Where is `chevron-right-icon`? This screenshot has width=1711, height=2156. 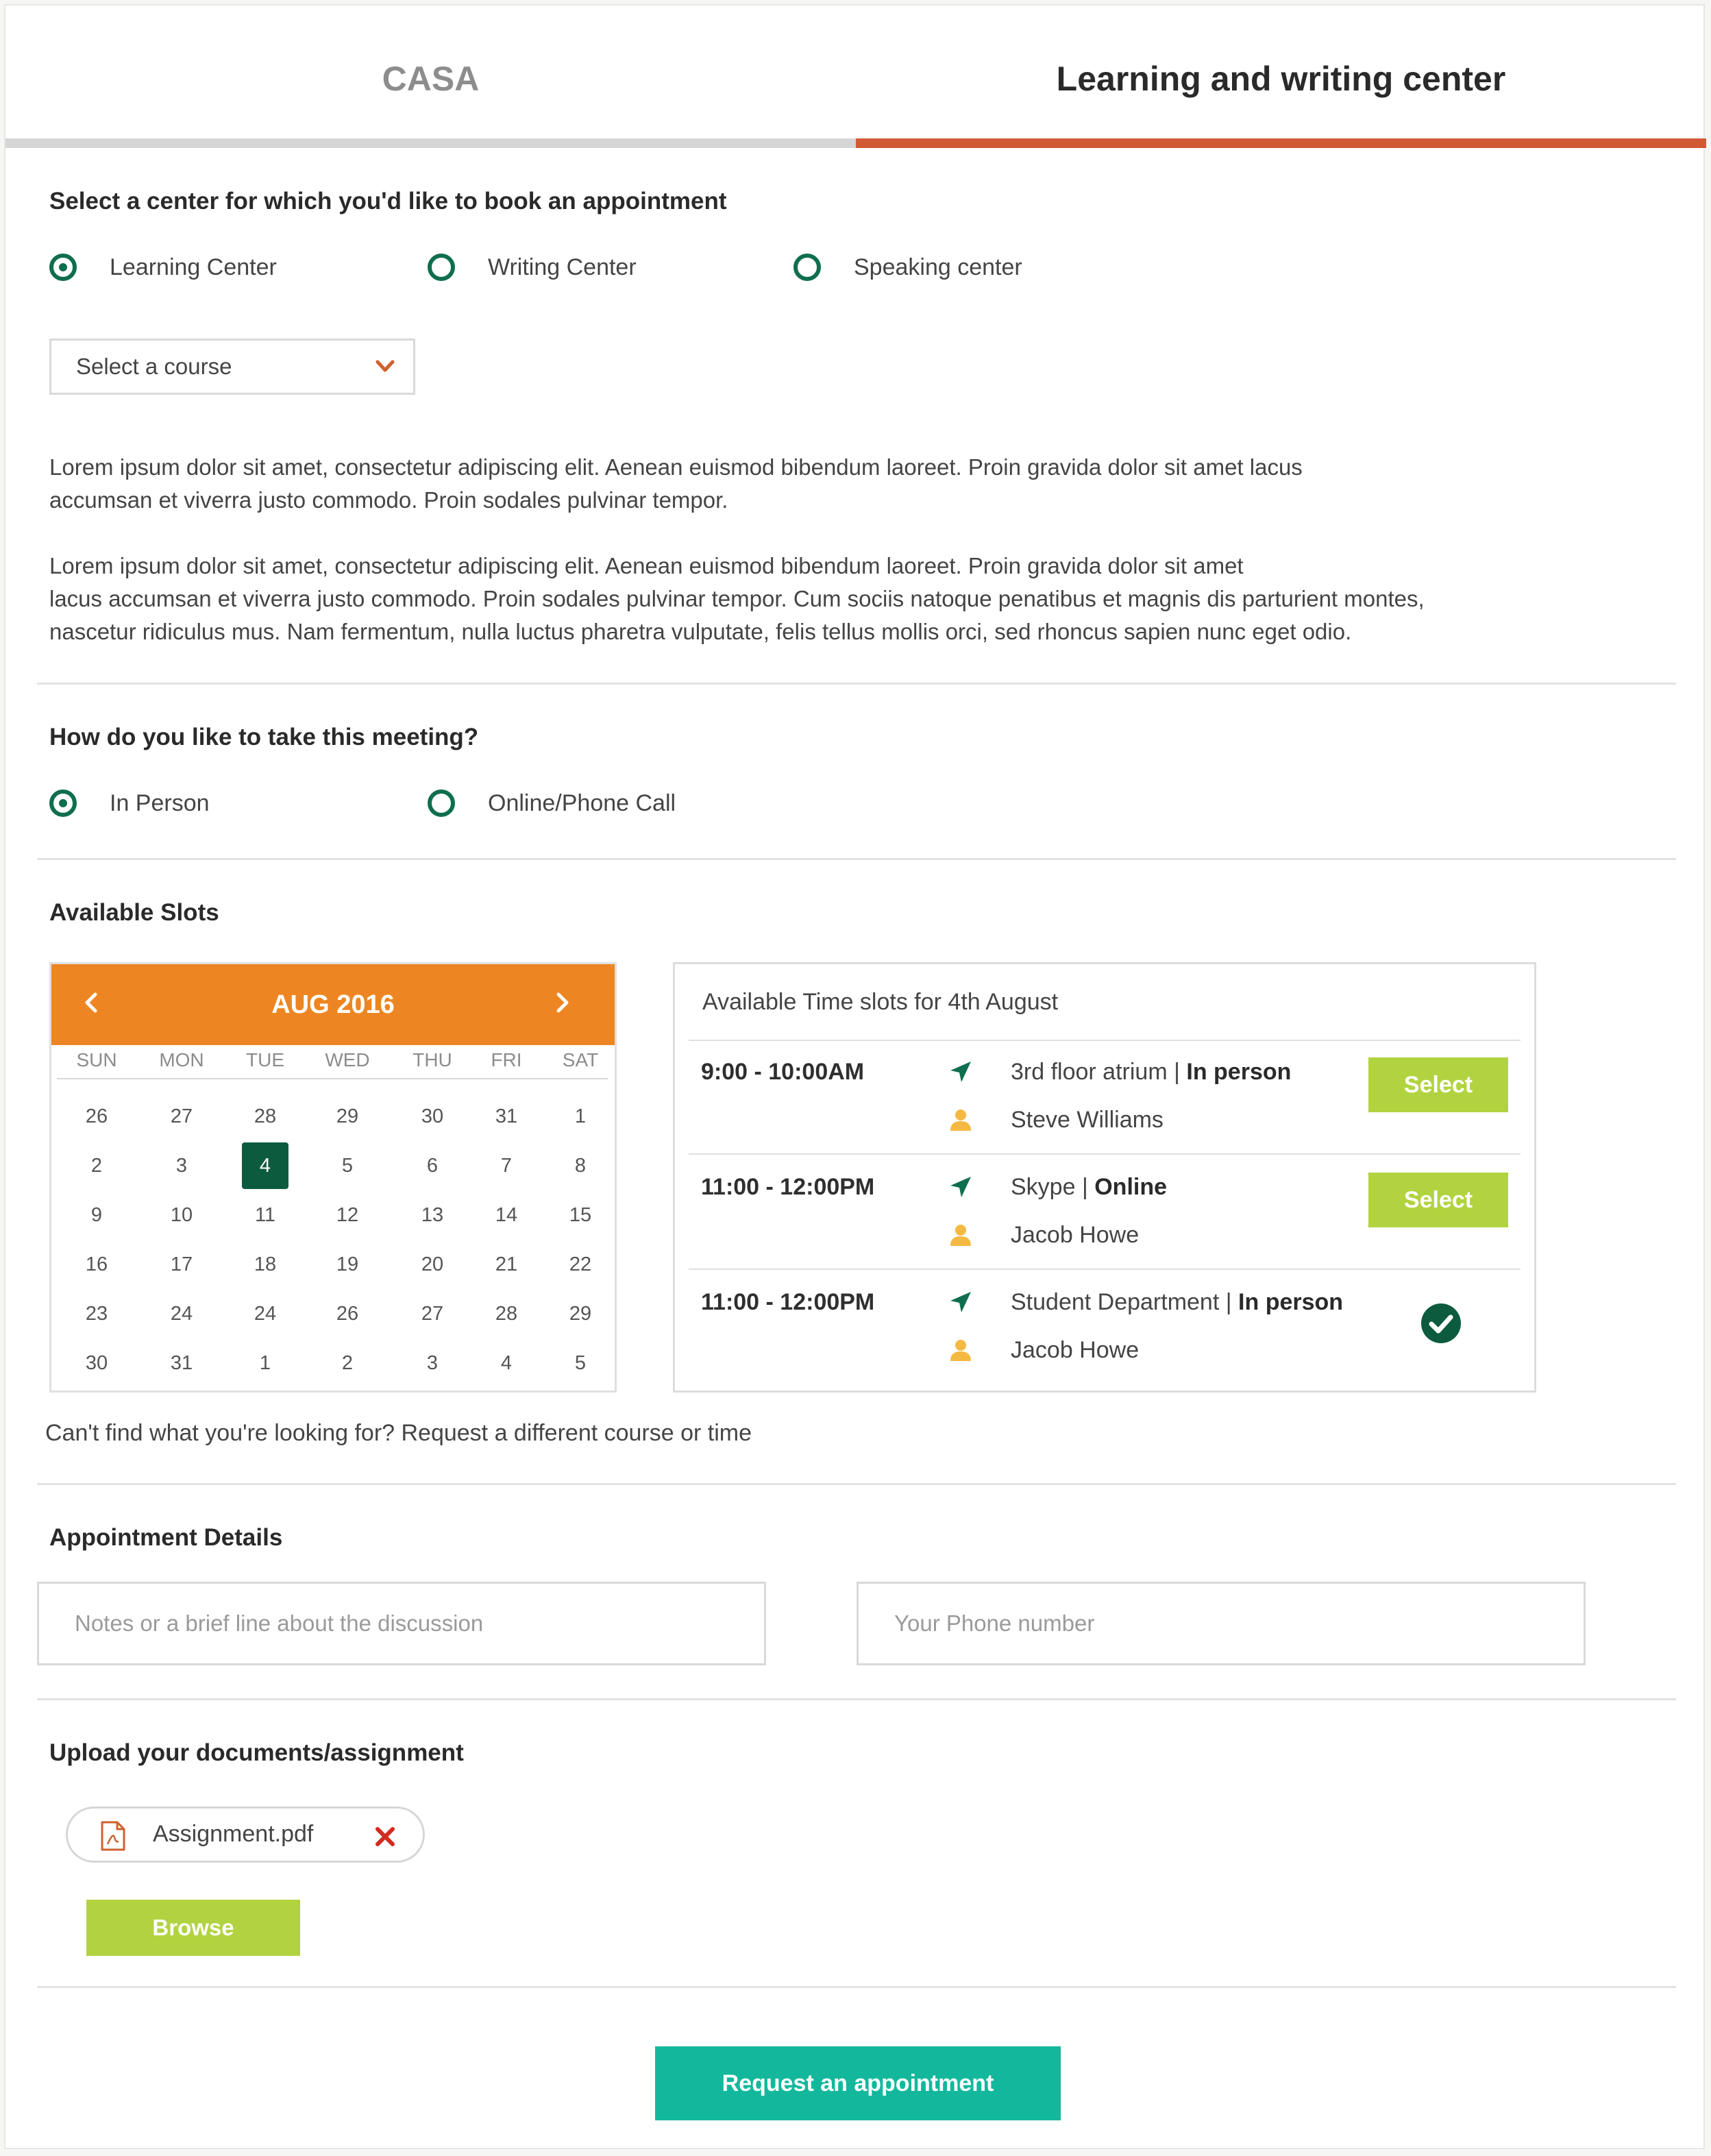 chevron-right-icon is located at coordinates (562, 1002).